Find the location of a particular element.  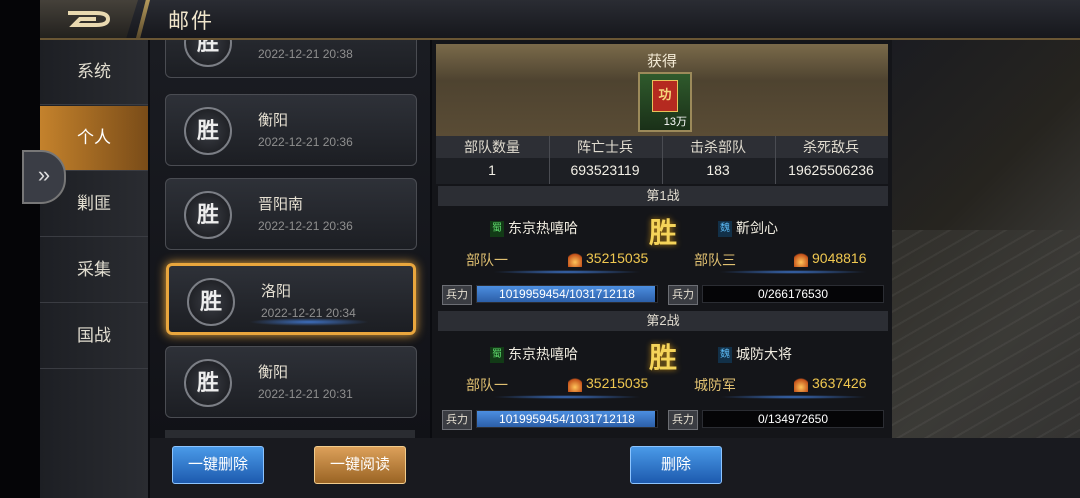

mail-date: 2022-12-21 20:31 is located at coordinates (305, 394).